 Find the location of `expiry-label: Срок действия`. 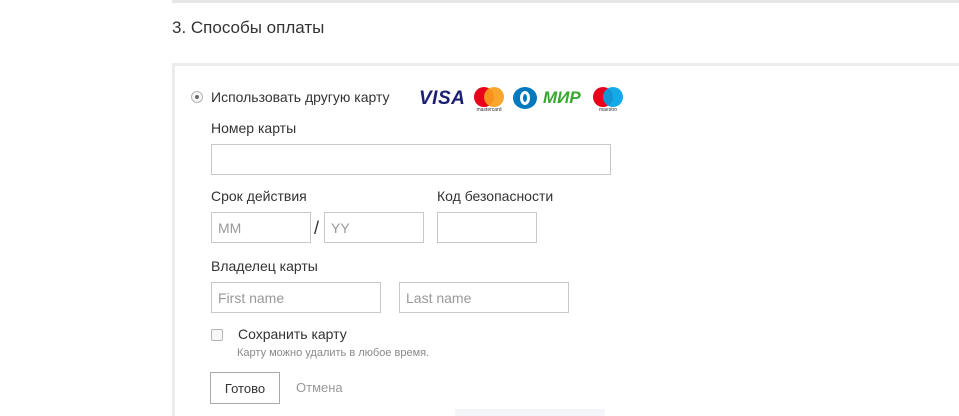

expiry-label: Срок действия is located at coordinates (259, 196).